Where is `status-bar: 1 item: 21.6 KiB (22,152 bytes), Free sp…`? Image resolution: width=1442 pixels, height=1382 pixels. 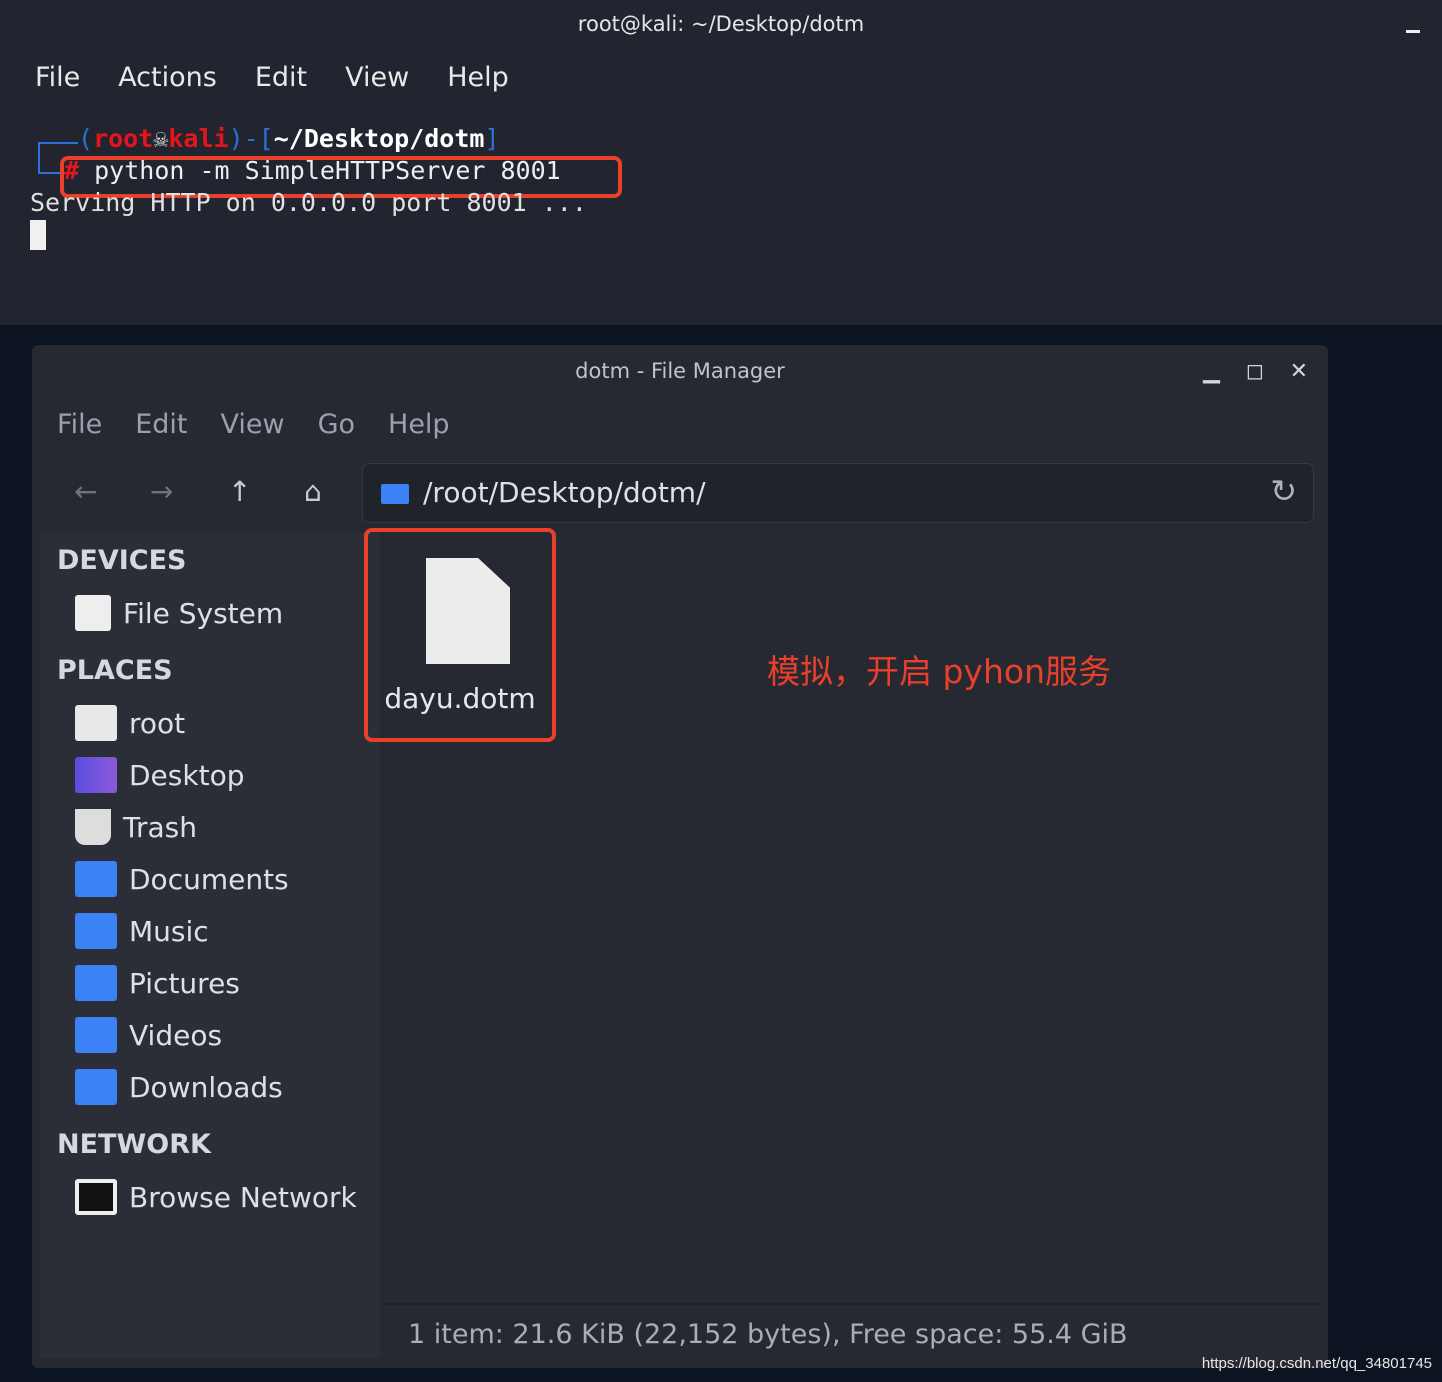 status-bar: 1 item: 21.6 KiB (22,152 bytes), Free sp… is located at coordinates (851, 1330).